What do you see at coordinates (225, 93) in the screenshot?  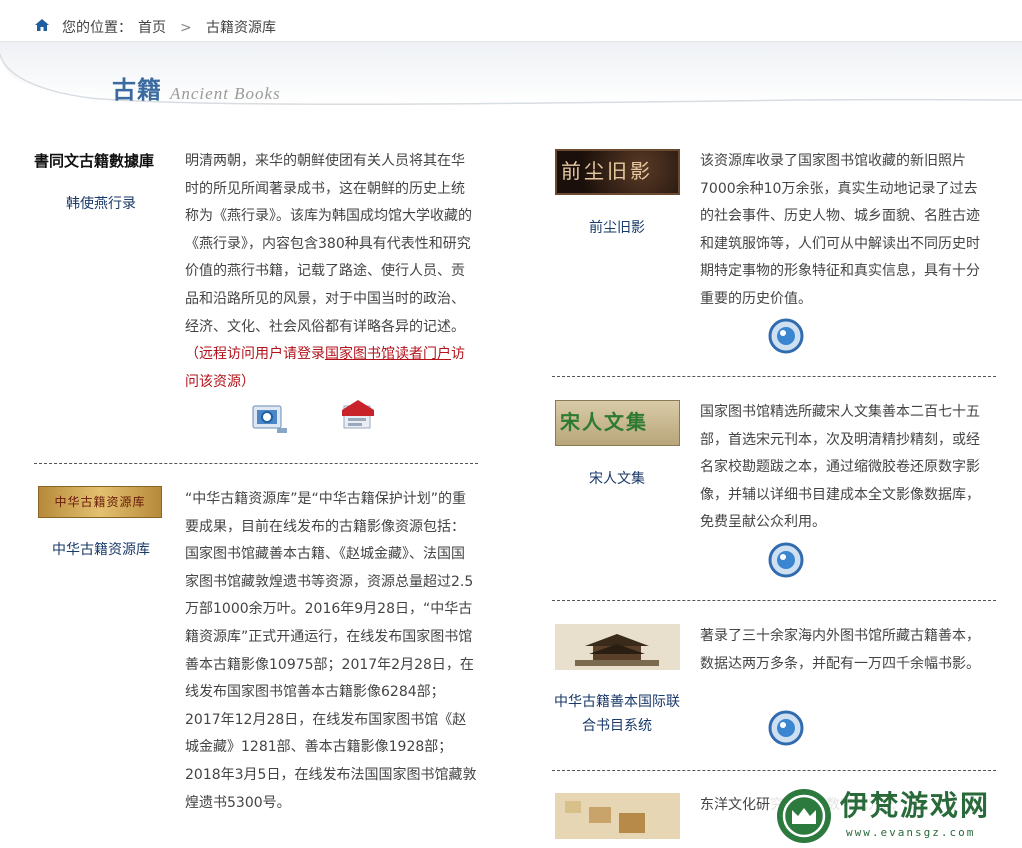 I see `section-title-en: Ancient Books` at bounding box center [225, 93].